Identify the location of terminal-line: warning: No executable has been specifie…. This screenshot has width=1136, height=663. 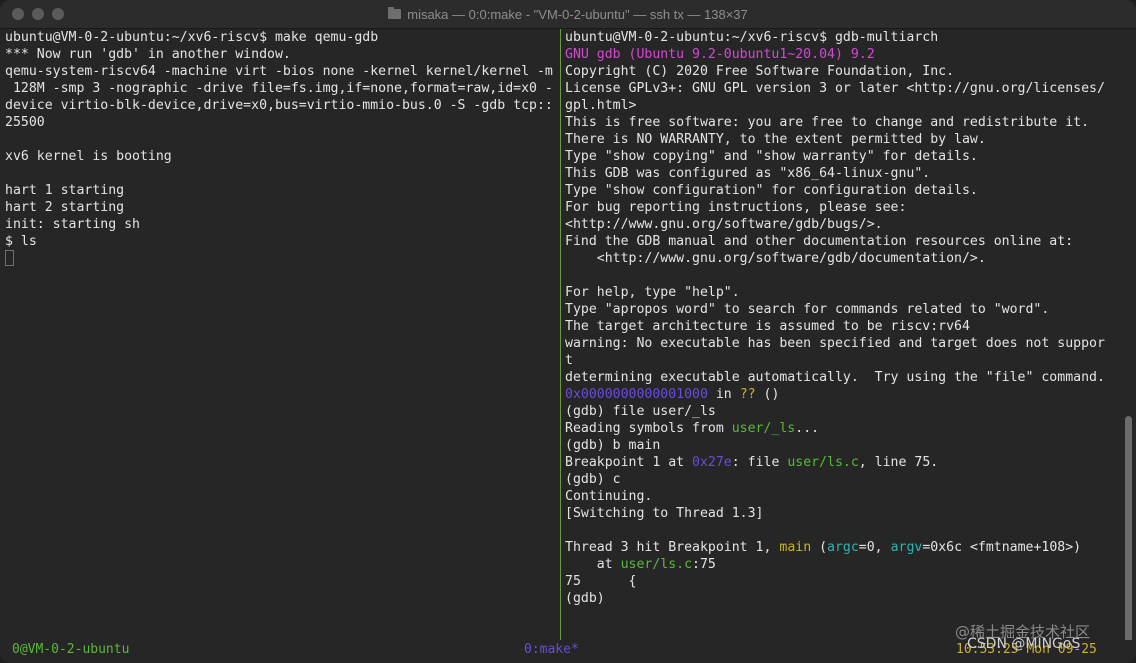
(835, 343).